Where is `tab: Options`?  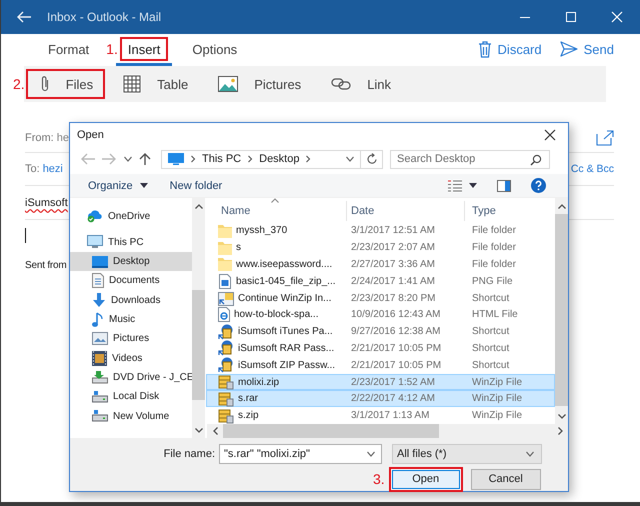 tab: Options is located at coordinates (215, 49).